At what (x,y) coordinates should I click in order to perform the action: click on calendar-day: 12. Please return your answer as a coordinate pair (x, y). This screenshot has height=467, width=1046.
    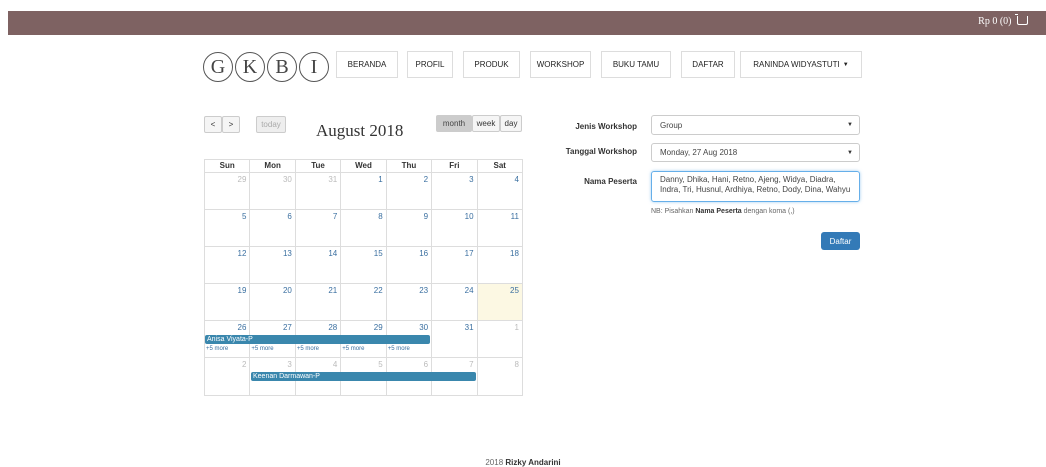
    Looking at the image, I should click on (227, 265).